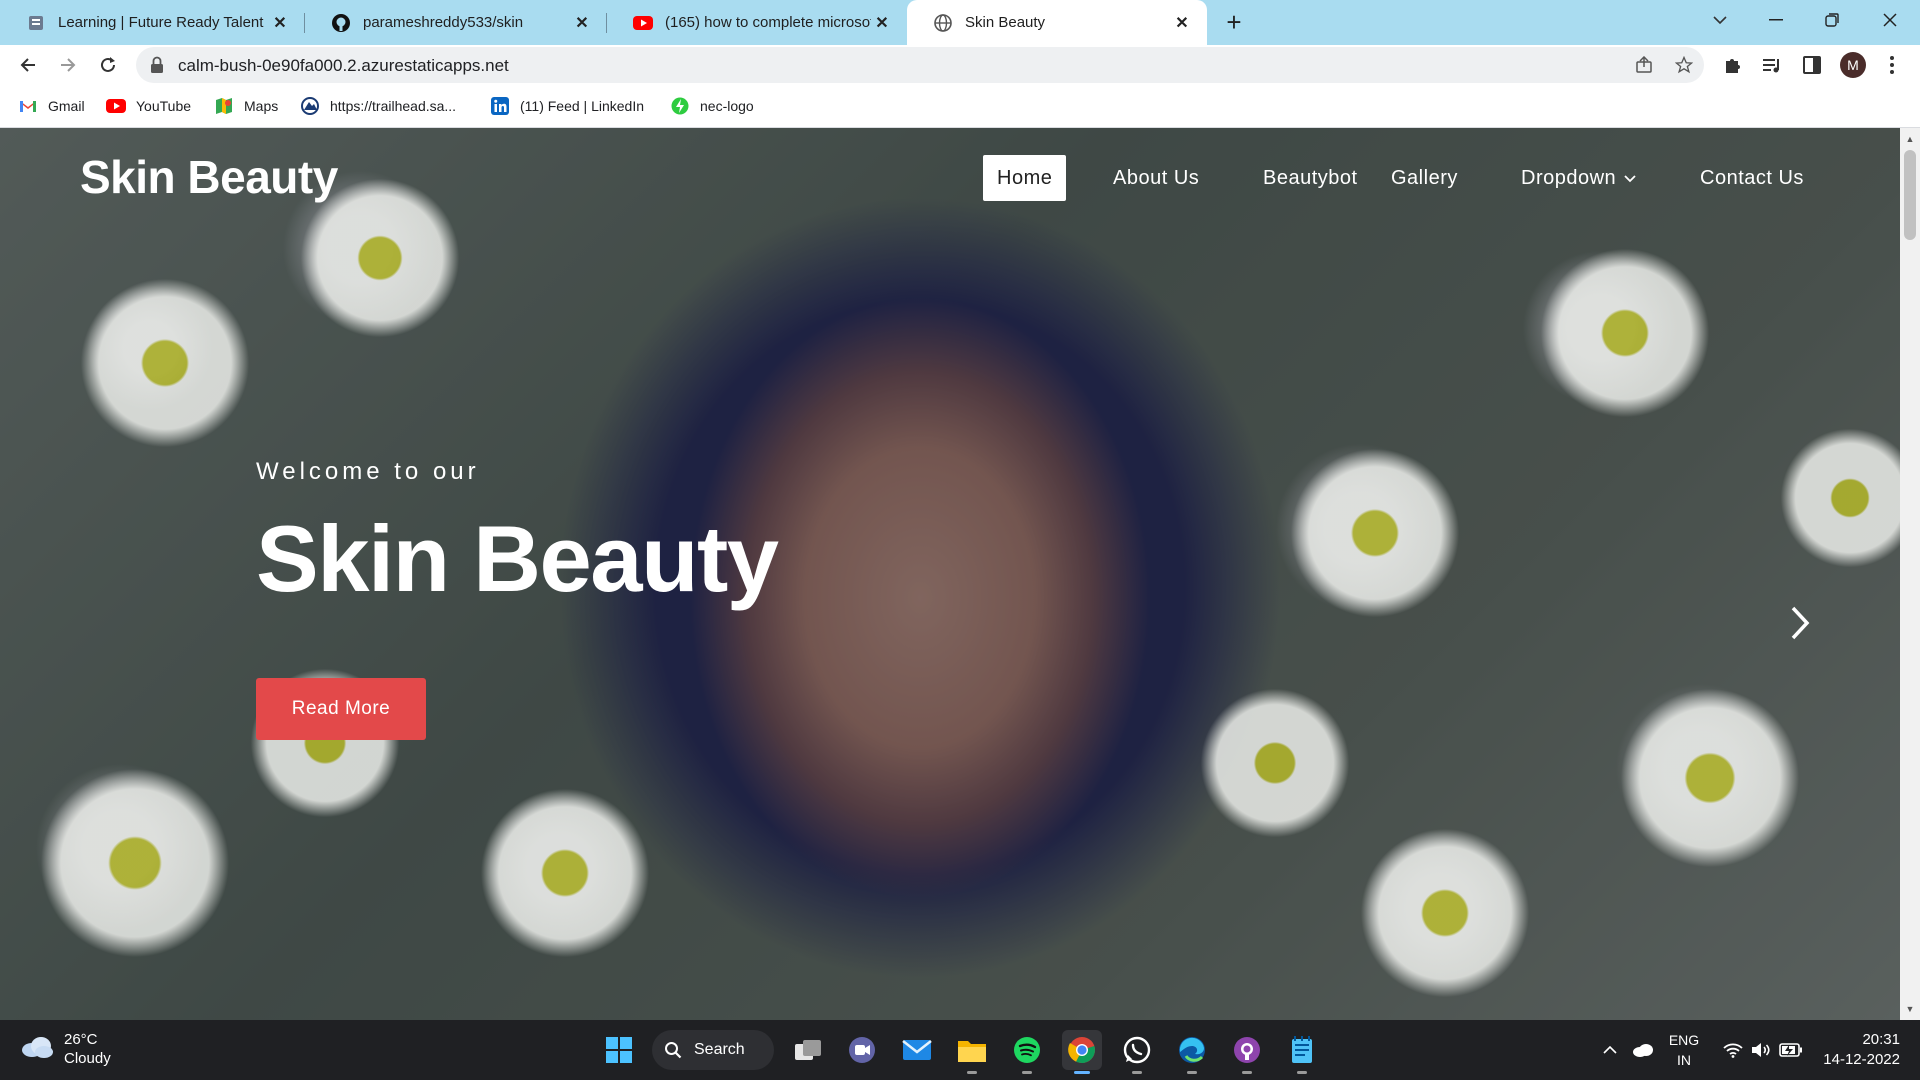  What do you see at coordinates (1643, 1050) in the screenshot?
I see `onedrive-cloud-icon` at bounding box center [1643, 1050].